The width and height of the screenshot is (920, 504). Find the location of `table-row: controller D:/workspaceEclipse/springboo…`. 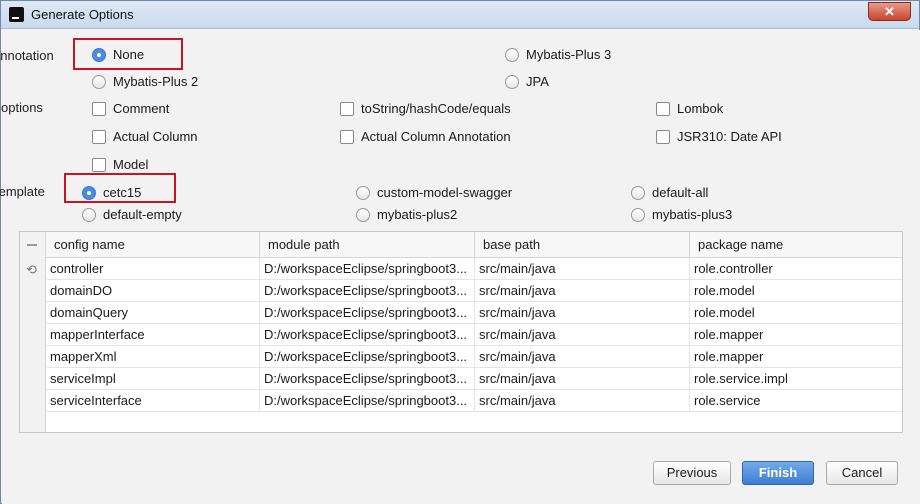

table-row: controller D:/workspaceEclipse/springboo… is located at coordinates (474, 269).